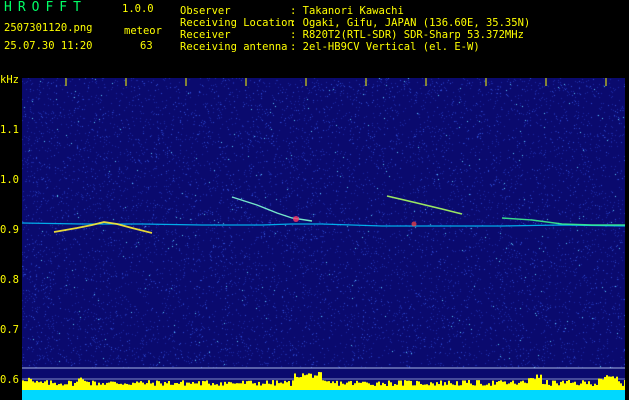  Describe the element at coordinates (146, 46) in the screenshot. I see `meteor-count: 63` at that location.